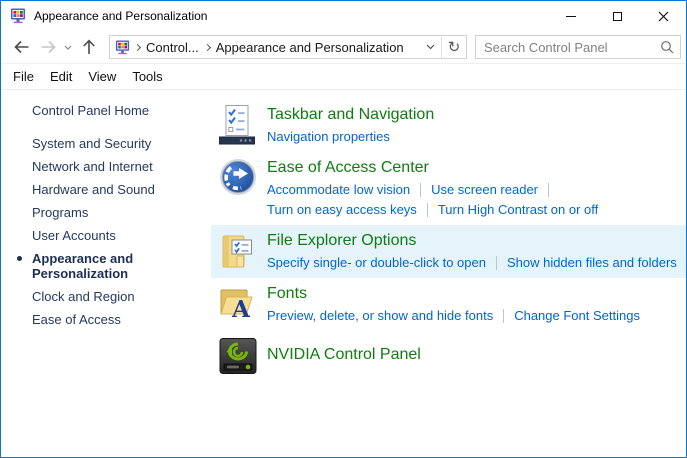  I want to click on refresh-button: ↻, so click(454, 47).